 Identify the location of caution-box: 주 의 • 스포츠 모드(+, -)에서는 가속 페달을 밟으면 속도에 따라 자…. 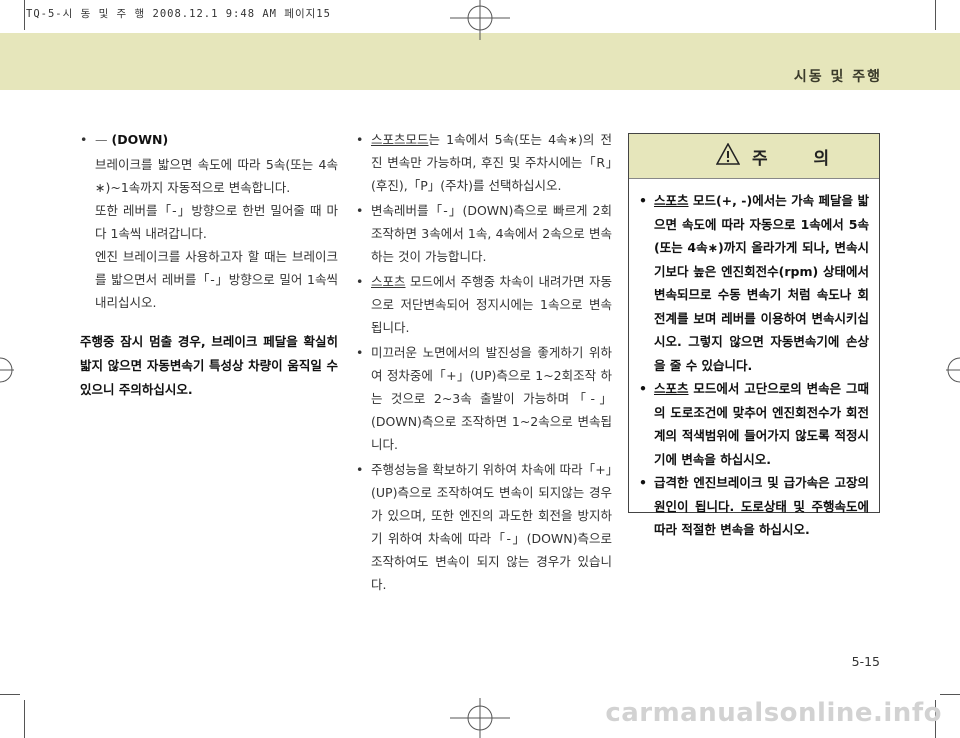
(754, 335).